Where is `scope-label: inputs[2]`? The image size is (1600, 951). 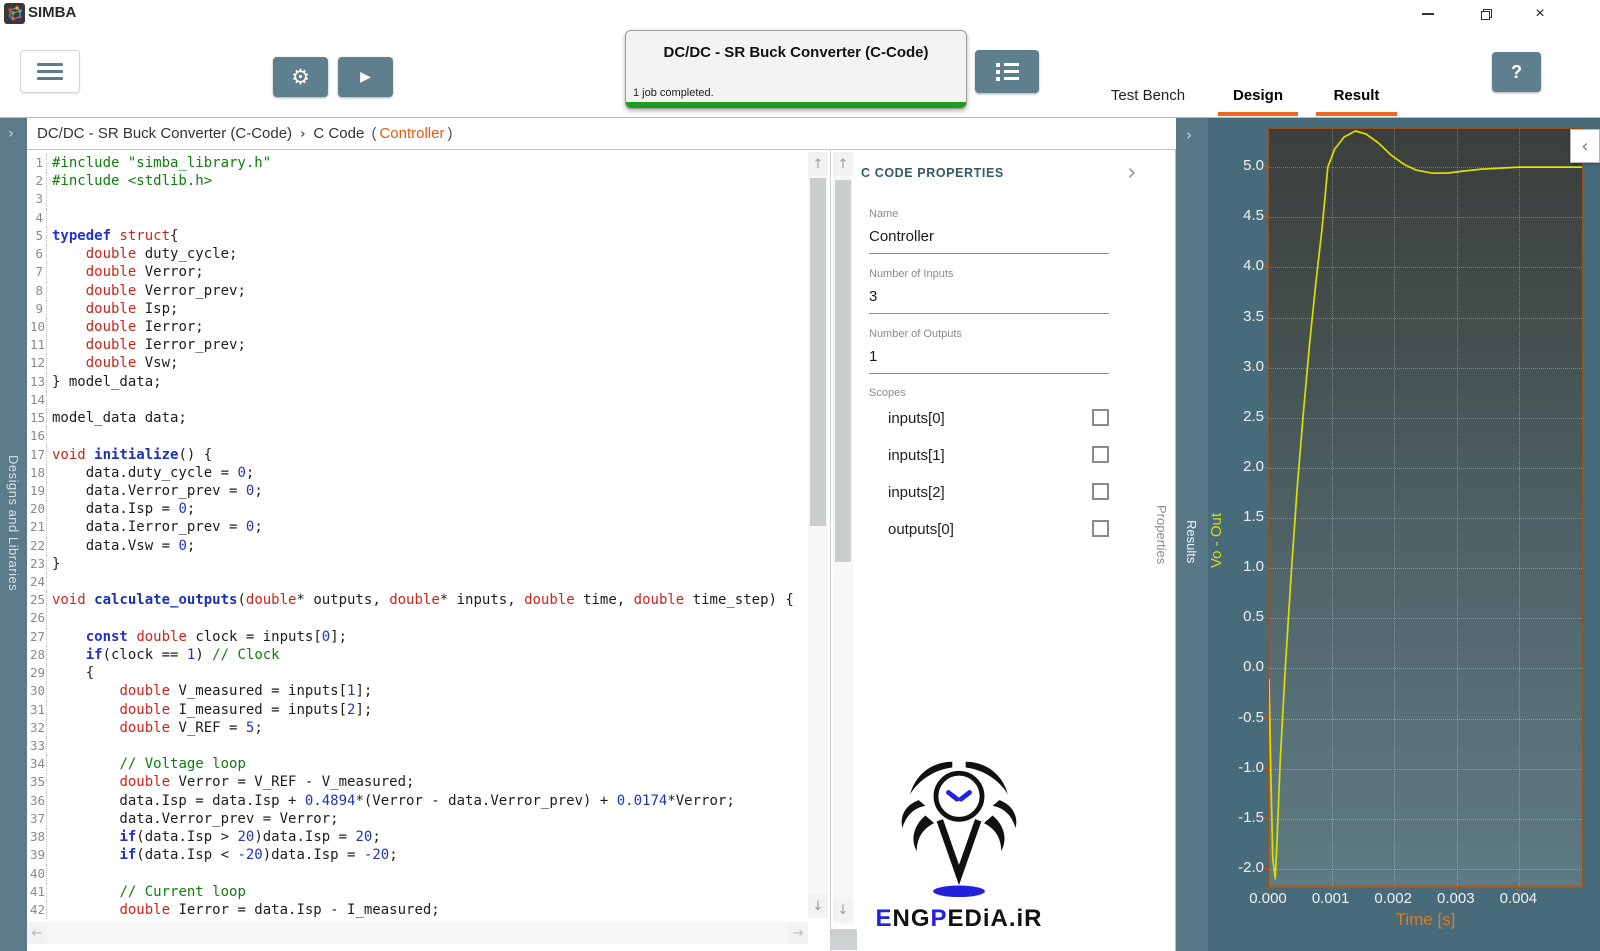
scope-label: inputs[2] is located at coordinates (916, 492).